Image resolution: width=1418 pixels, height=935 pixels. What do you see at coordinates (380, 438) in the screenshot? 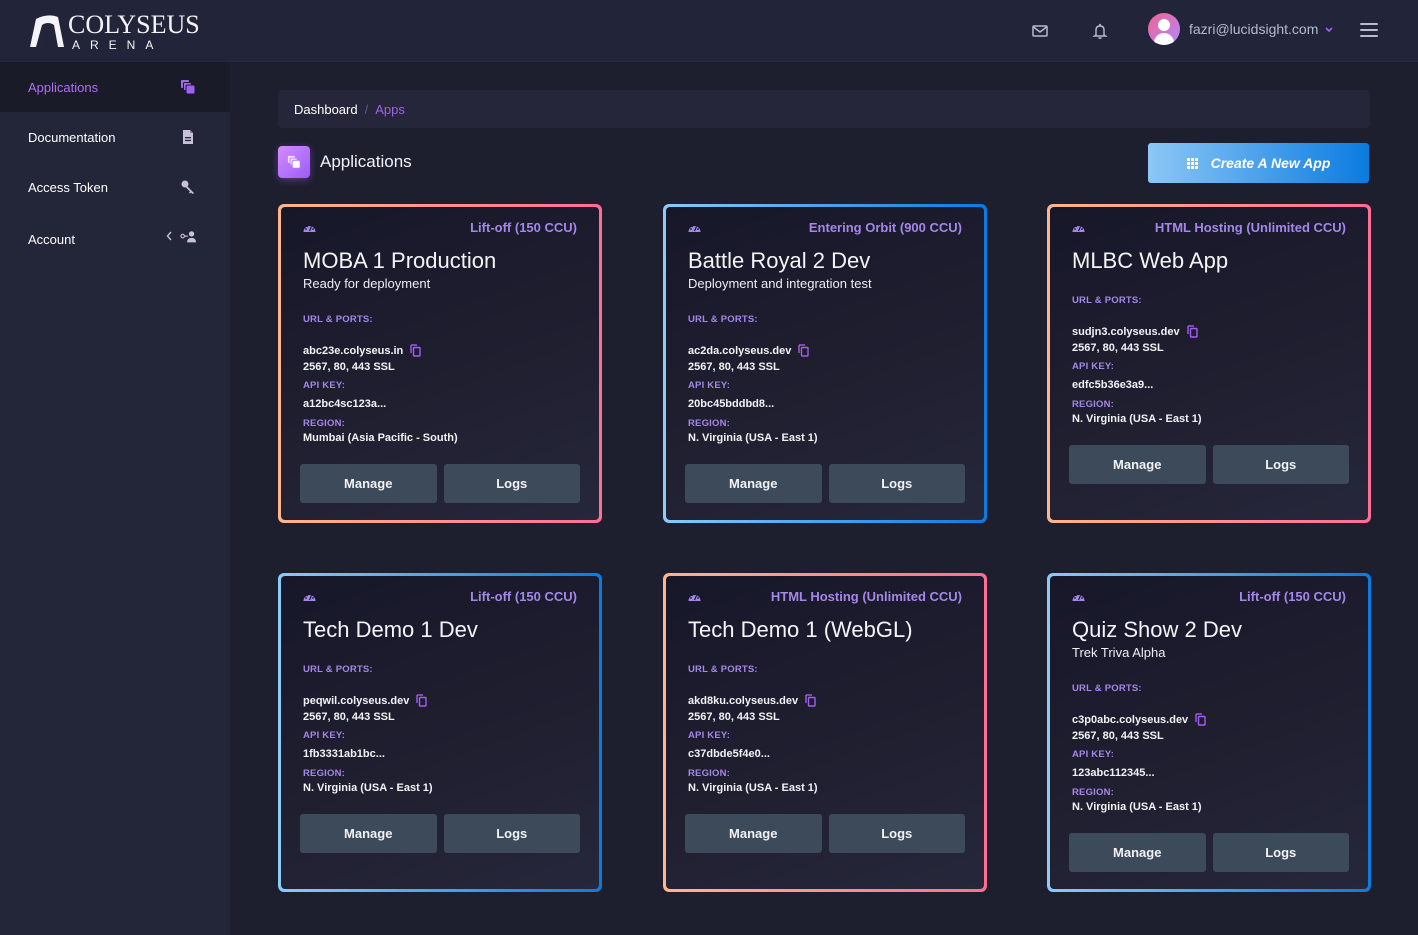
I see `region-value: Mumbai (Asia Pacific - South)` at bounding box center [380, 438].